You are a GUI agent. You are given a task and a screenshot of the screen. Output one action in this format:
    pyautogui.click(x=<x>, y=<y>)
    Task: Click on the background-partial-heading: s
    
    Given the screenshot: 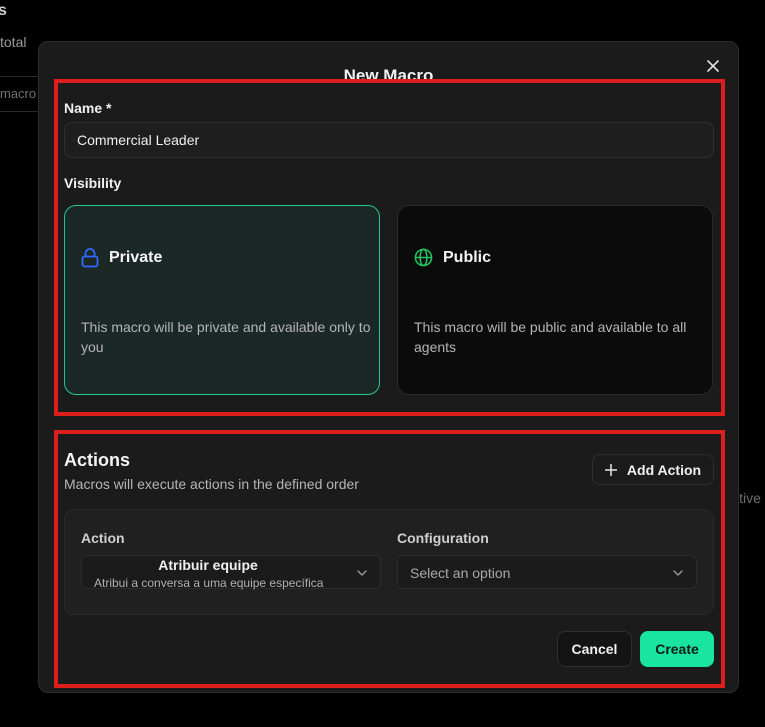 What is the action you would take?
    pyautogui.click(x=3, y=10)
    